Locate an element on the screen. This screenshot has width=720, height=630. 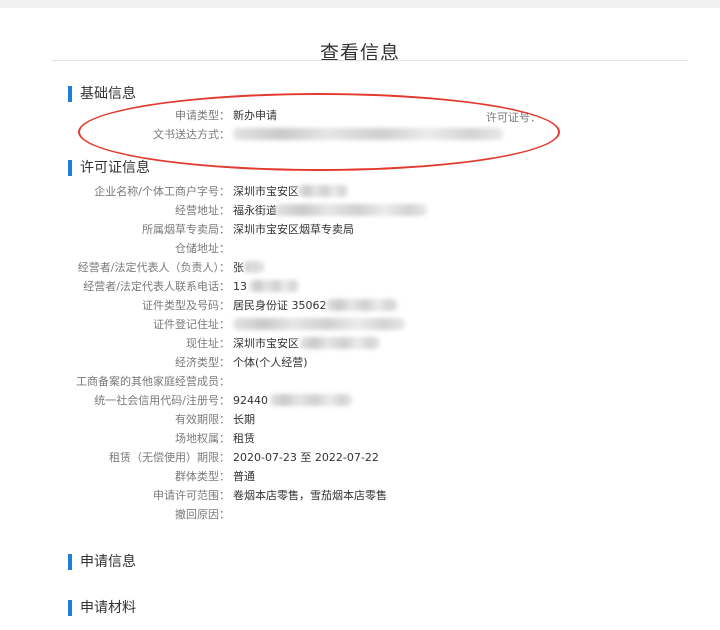
redacted-phone is located at coordinates (274, 286).